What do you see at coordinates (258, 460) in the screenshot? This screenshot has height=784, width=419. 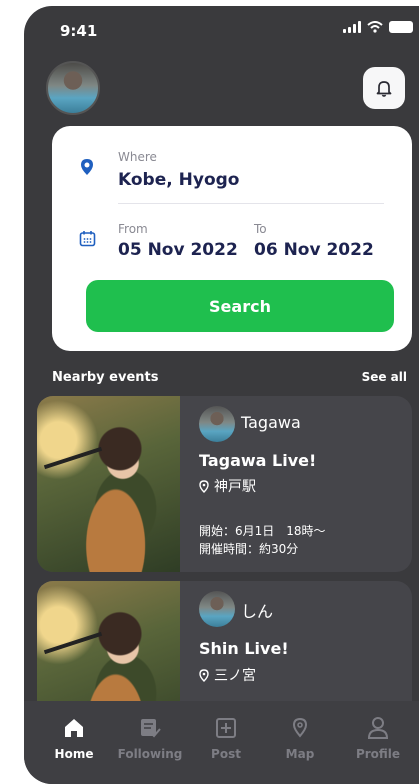 I see `event-title: Tagawa Live!` at bounding box center [258, 460].